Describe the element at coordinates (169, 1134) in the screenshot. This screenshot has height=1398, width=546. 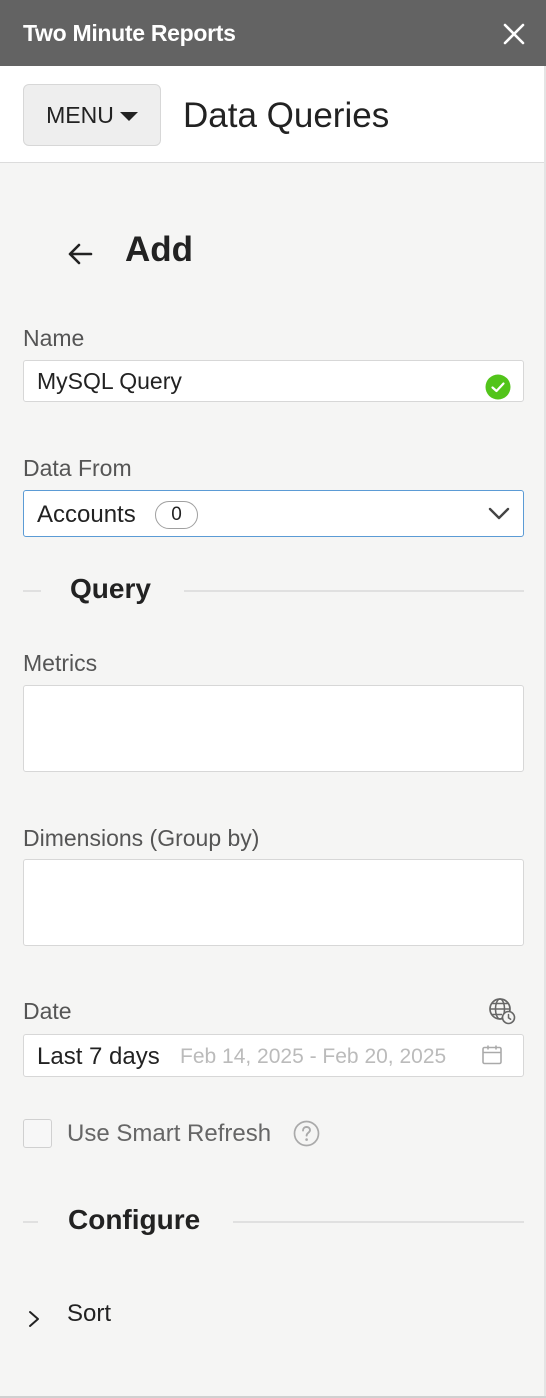
I see `smart-refresh-label: Use Smart Refresh` at that location.